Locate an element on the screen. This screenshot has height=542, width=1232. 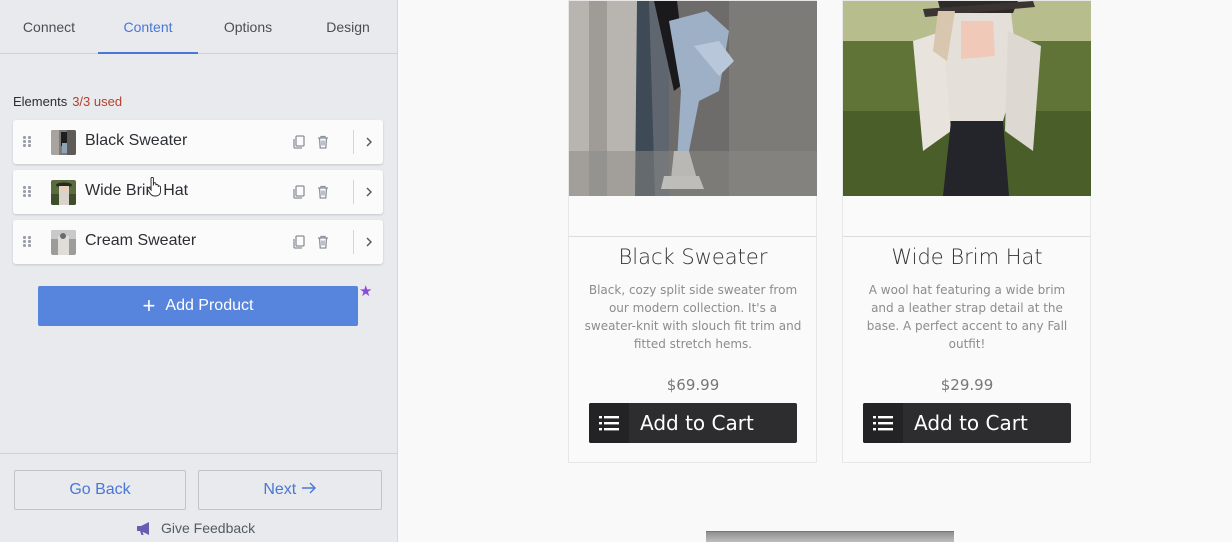
product-title: Black Sweater is located at coordinates (693, 257).